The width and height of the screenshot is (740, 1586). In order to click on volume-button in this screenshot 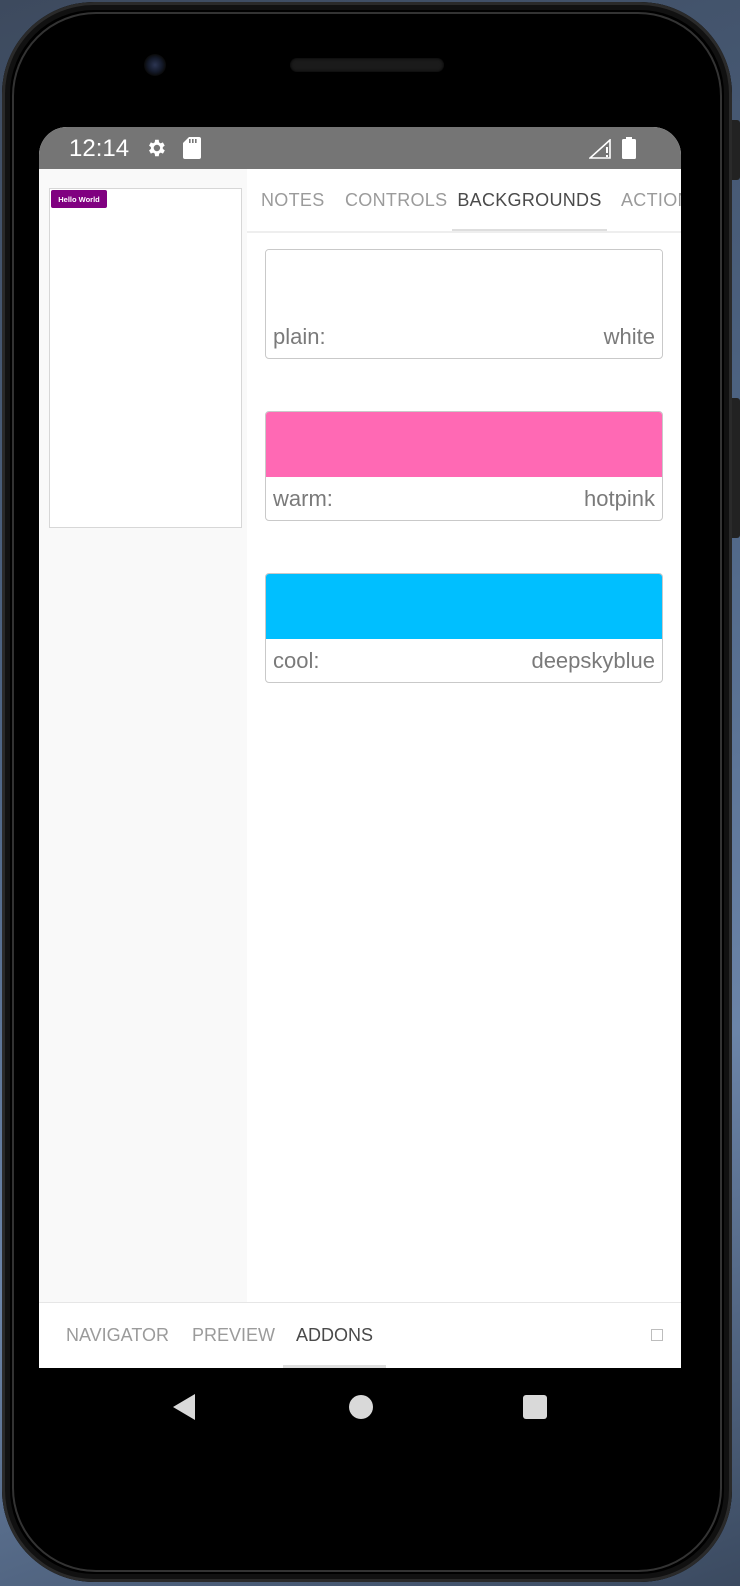, I will do `click(736, 468)`.